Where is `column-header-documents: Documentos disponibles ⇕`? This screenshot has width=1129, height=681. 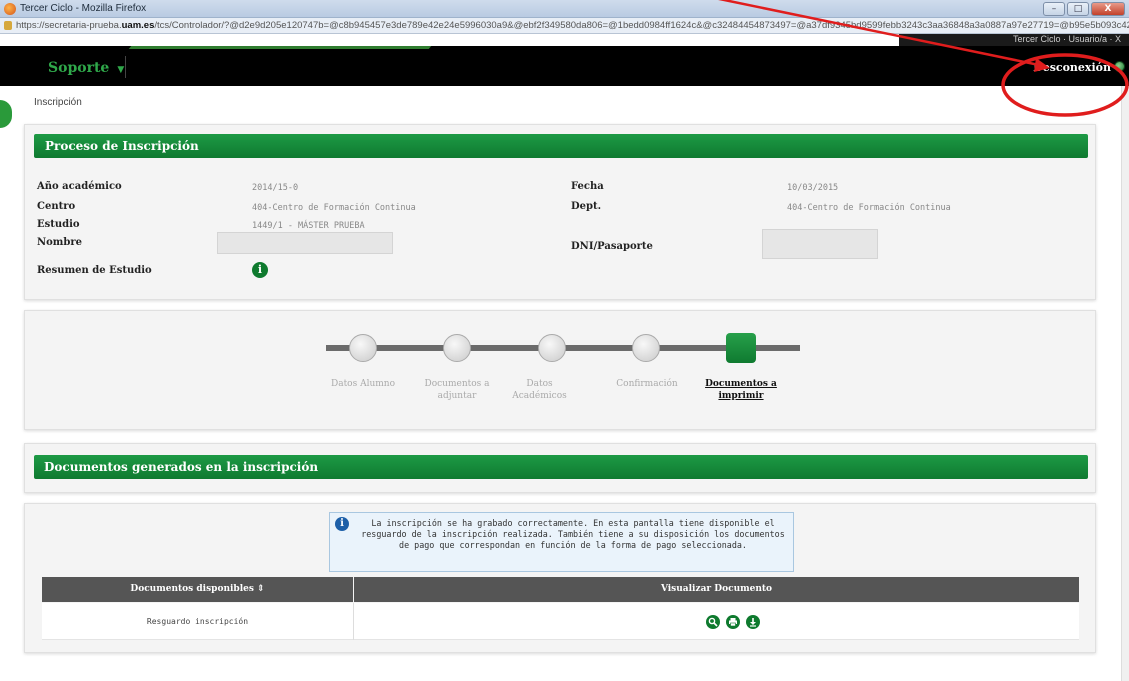
column-header-documents: Documentos disponibles ⇕ is located at coordinates (197, 589).